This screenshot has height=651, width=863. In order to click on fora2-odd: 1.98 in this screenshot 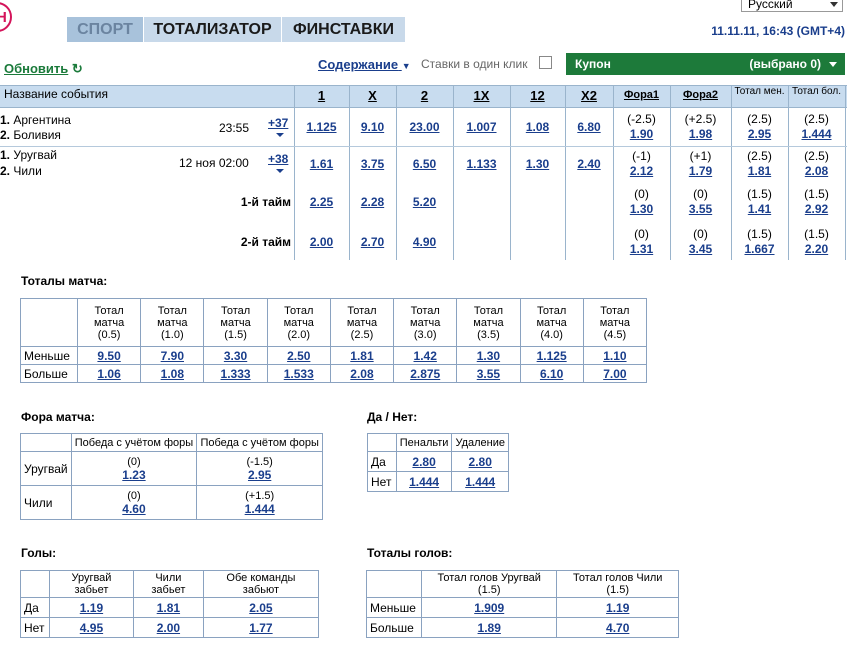, I will do `click(700, 134)`.